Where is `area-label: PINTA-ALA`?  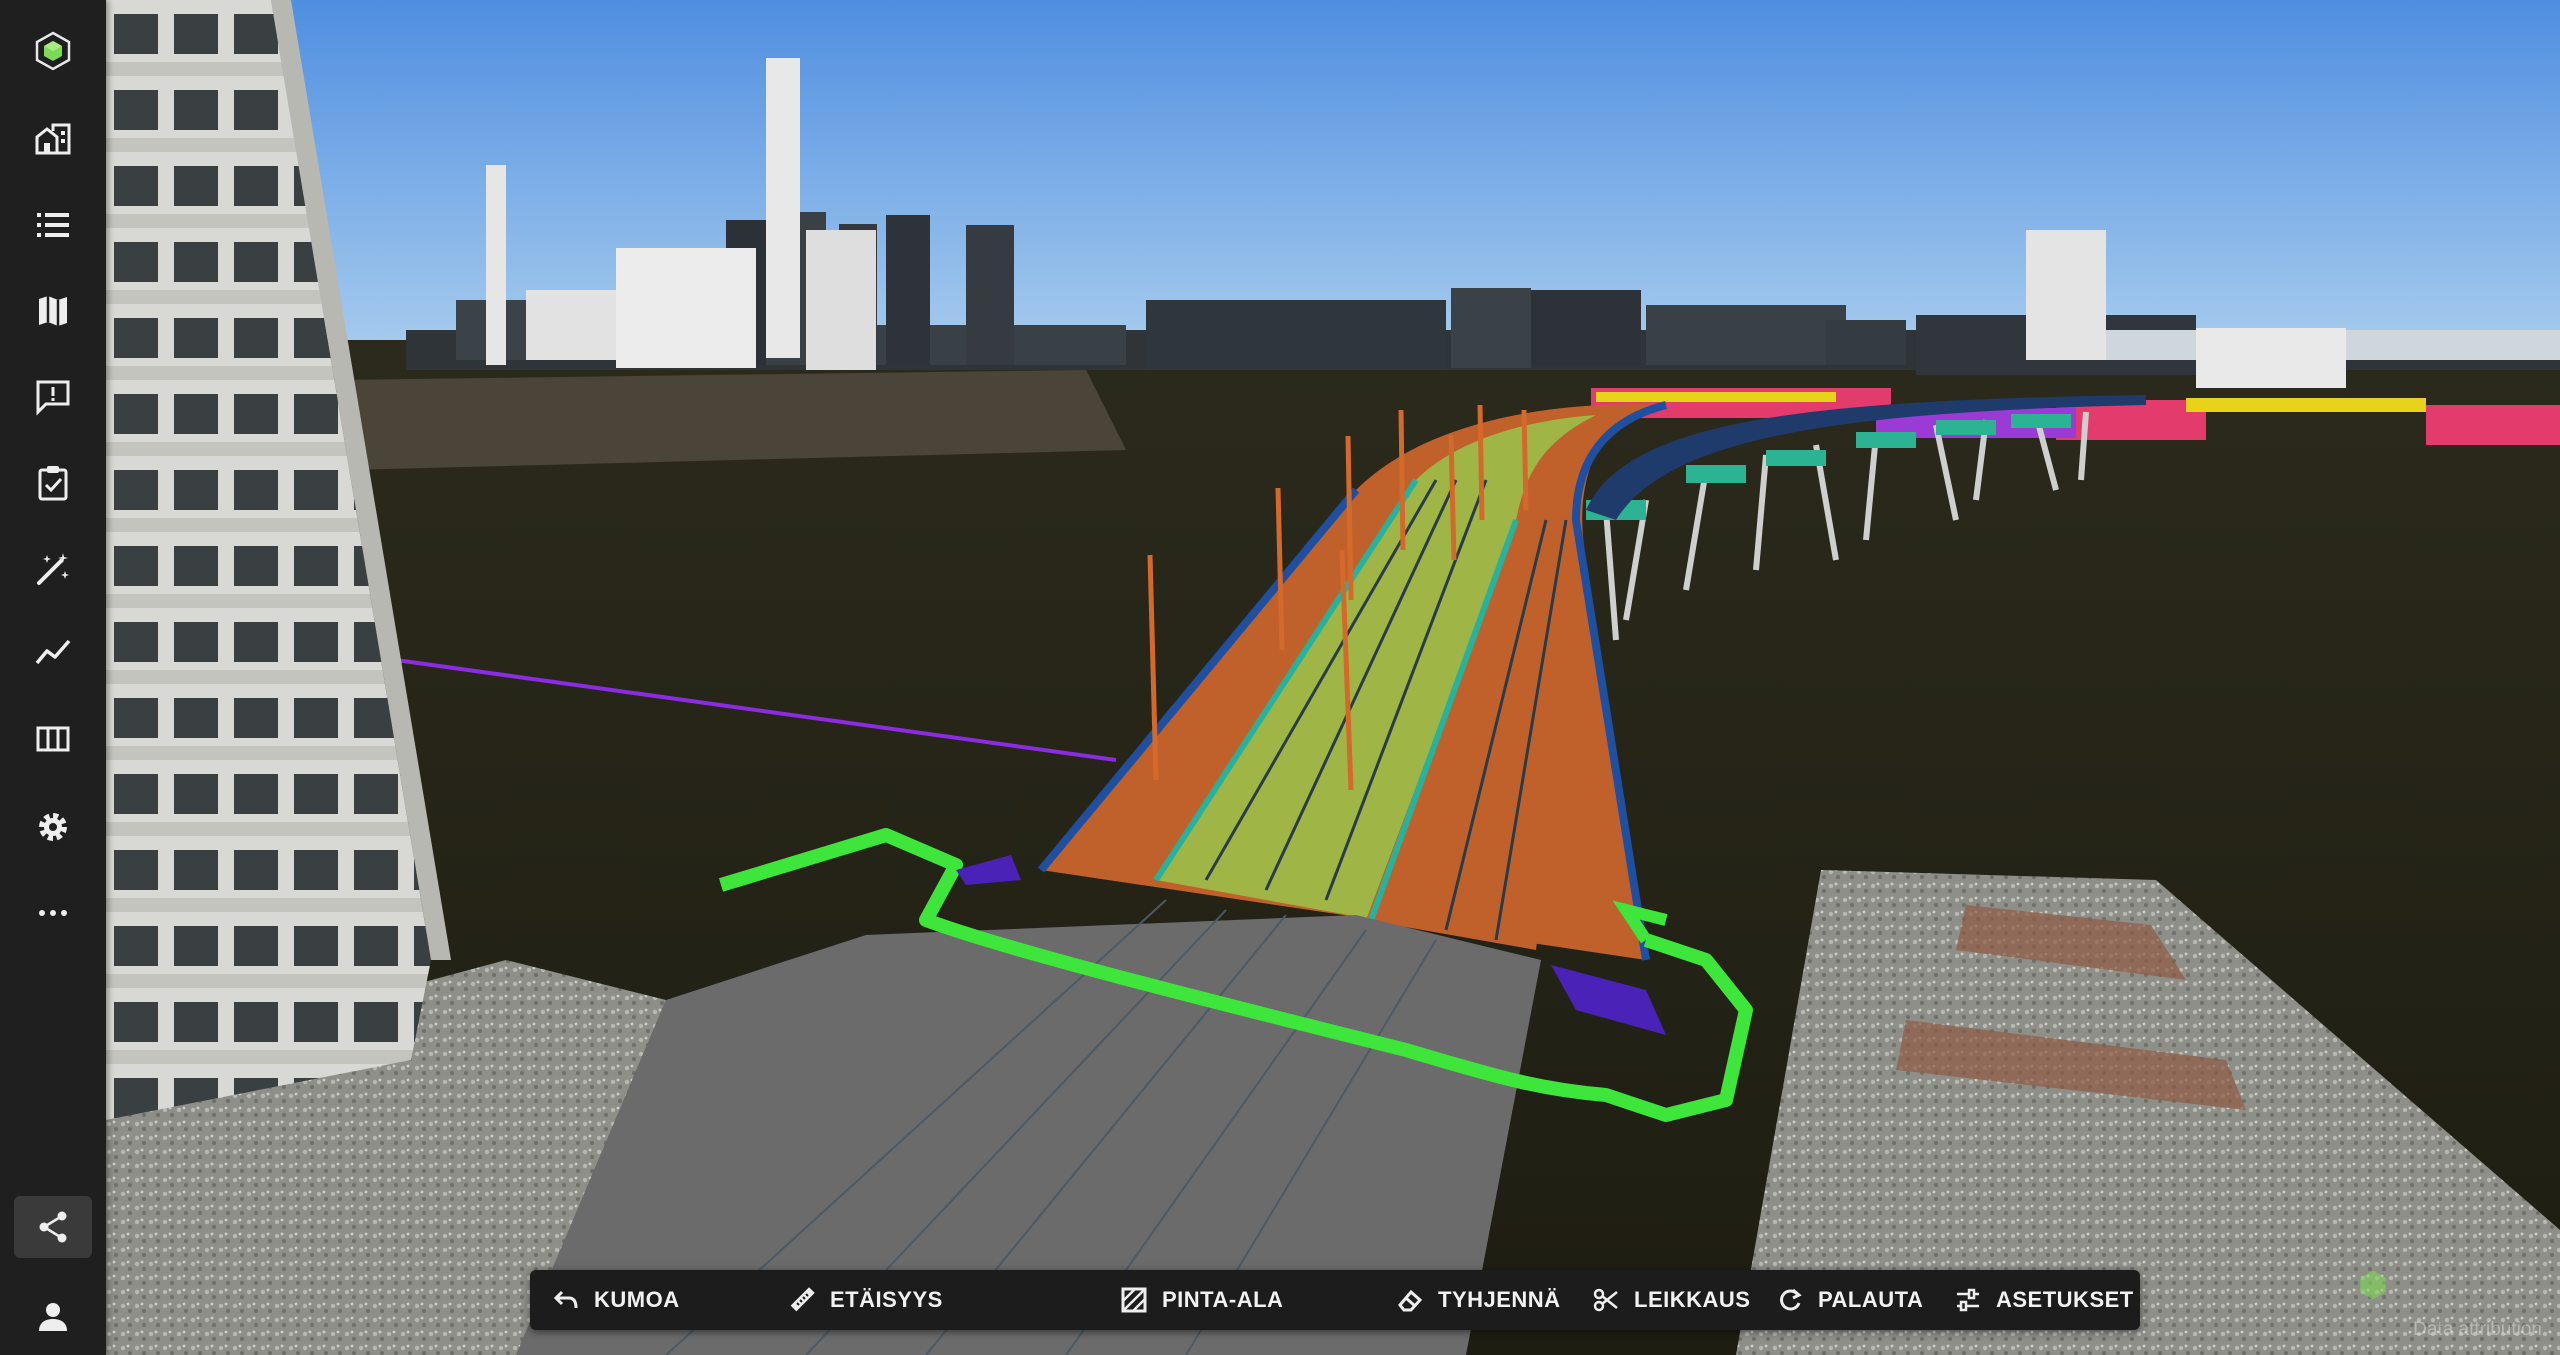
area-label: PINTA-ALA is located at coordinates (1223, 1299).